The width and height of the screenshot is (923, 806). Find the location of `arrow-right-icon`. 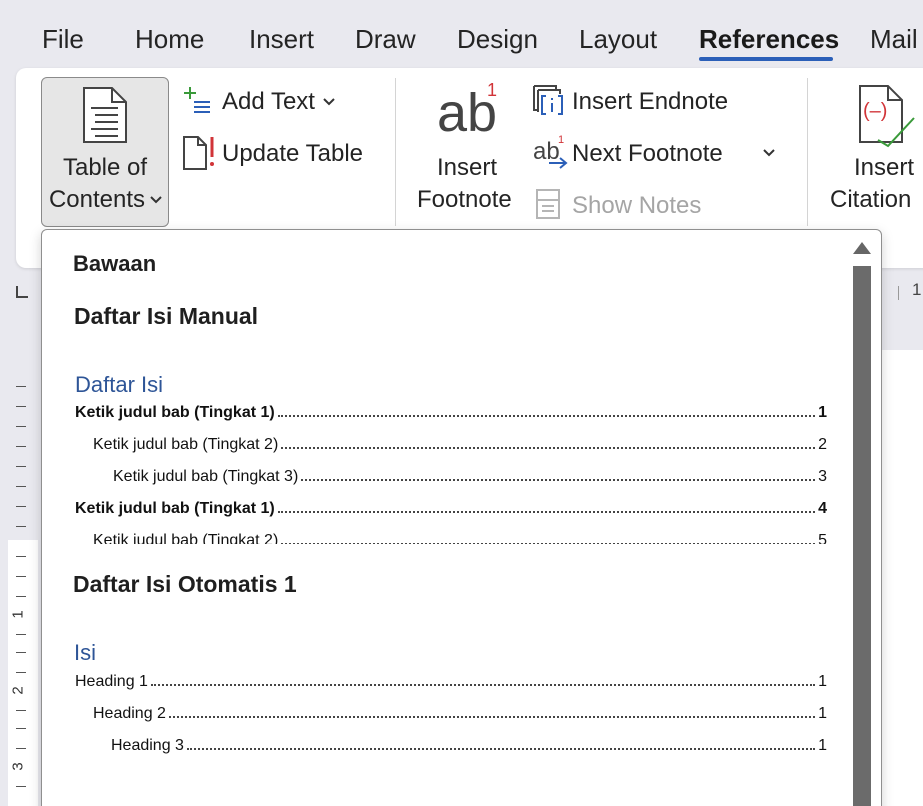

arrow-right-icon is located at coordinates (558, 163).